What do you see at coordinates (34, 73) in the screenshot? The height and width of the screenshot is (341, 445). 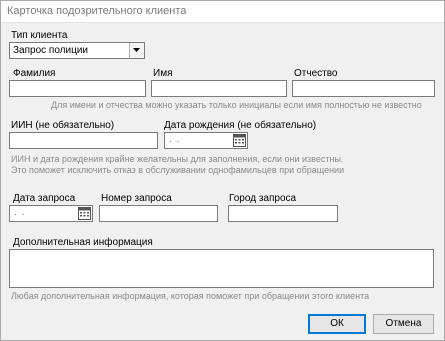 I see `surname-label: Фамилия` at bounding box center [34, 73].